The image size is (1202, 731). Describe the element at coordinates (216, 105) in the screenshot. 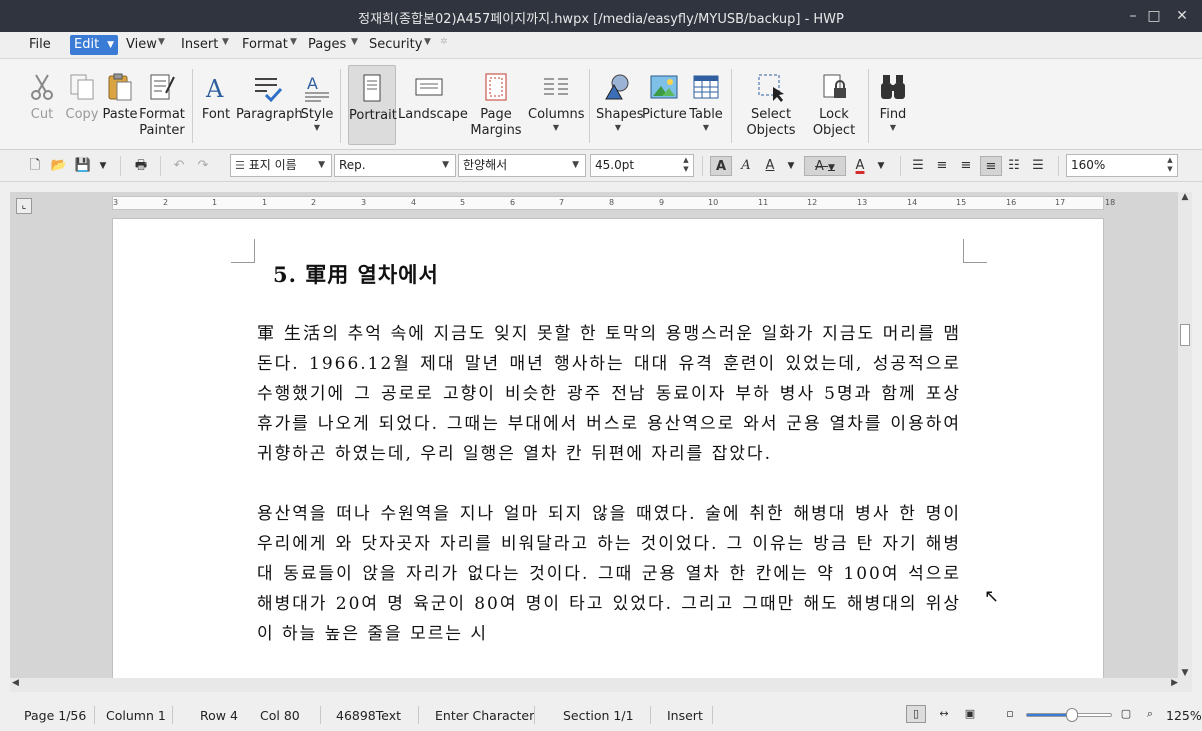

I see `font-button: A Font` at that location.